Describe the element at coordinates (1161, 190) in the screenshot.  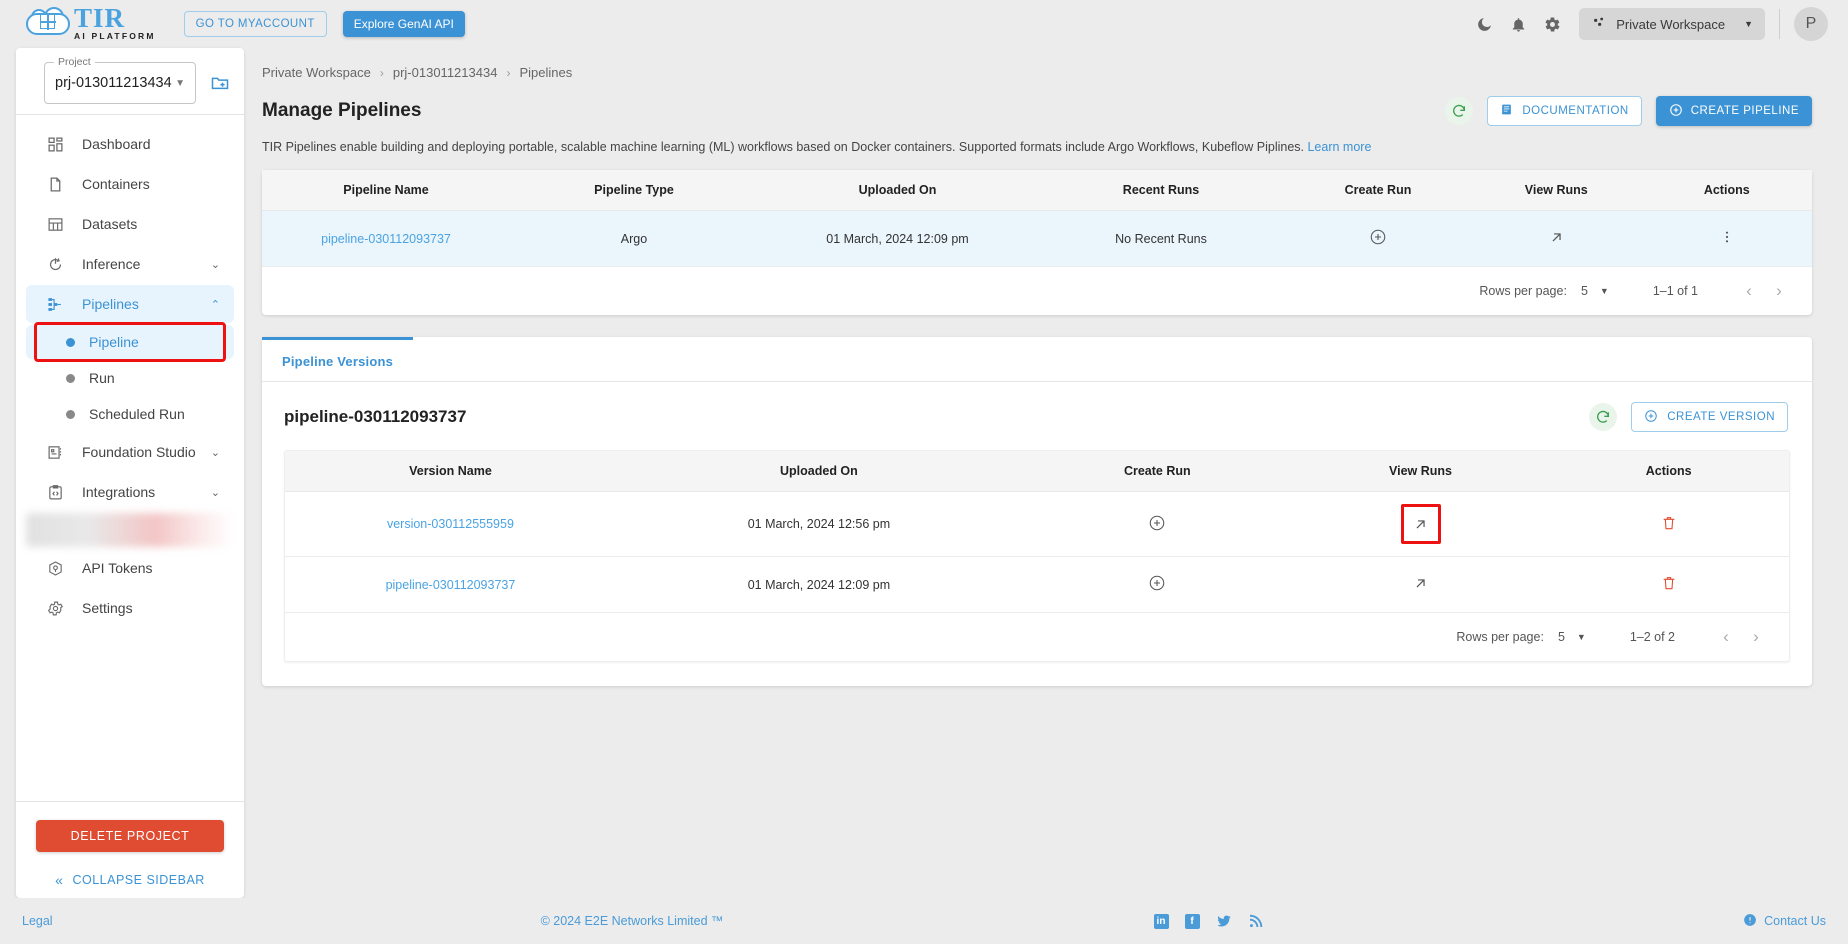
I see `col-recent-runs: Recent Runs` at that location.